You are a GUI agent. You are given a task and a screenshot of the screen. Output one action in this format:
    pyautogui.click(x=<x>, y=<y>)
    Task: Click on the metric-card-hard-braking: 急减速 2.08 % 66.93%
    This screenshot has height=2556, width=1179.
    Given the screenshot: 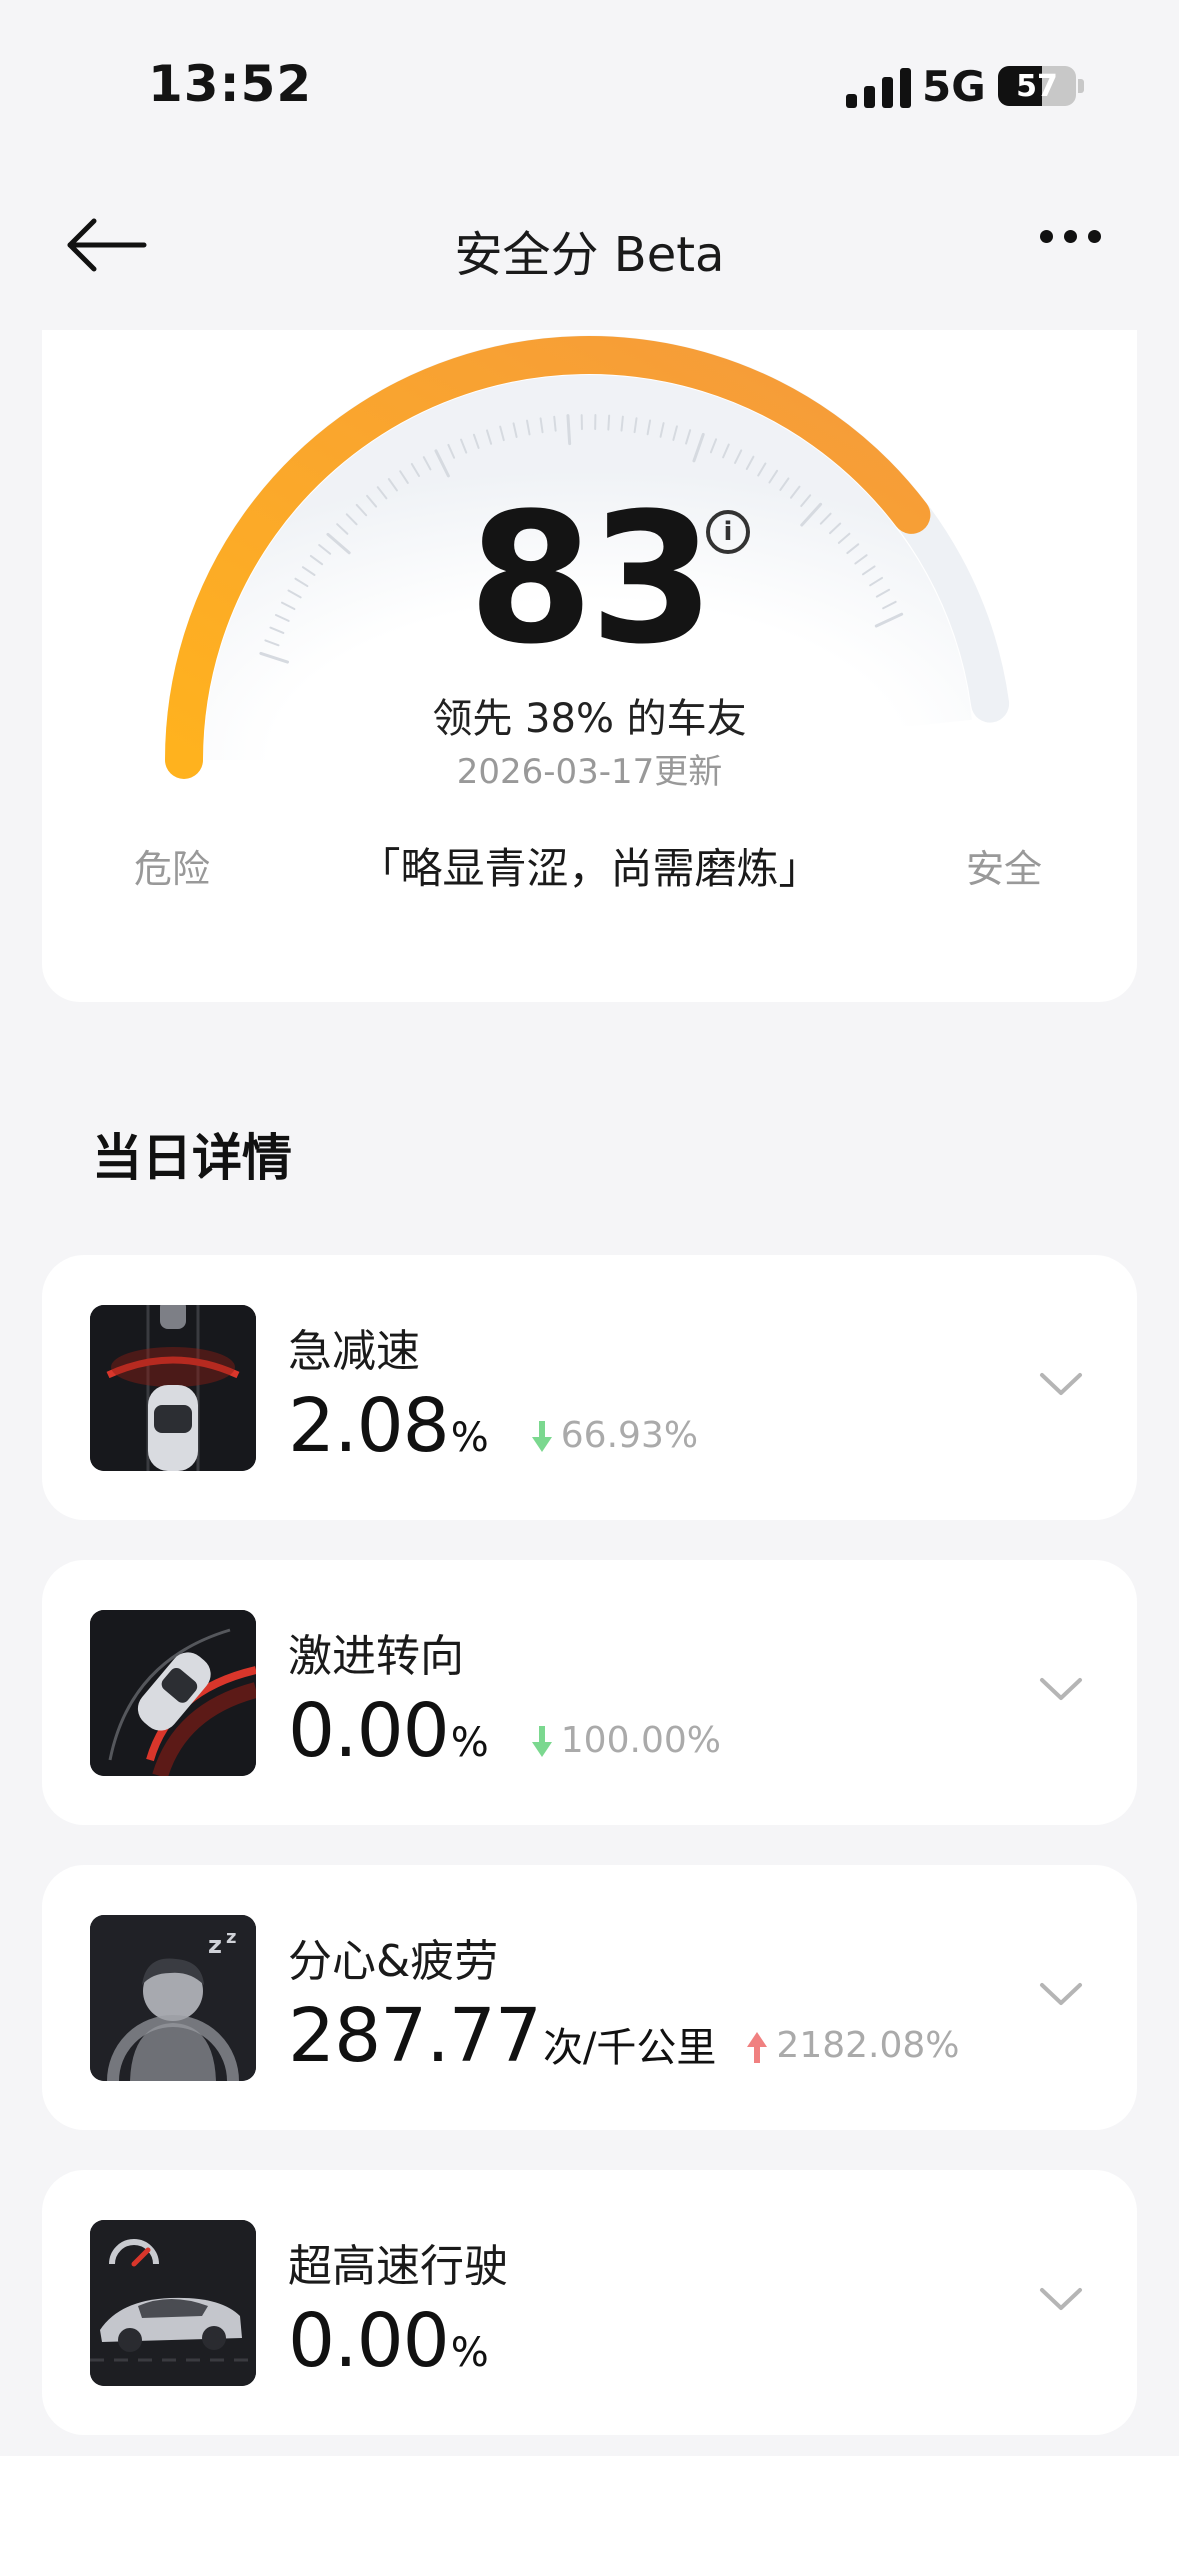 What is the action you would take?
    pyautogui.click(x=589, y=1387)
    